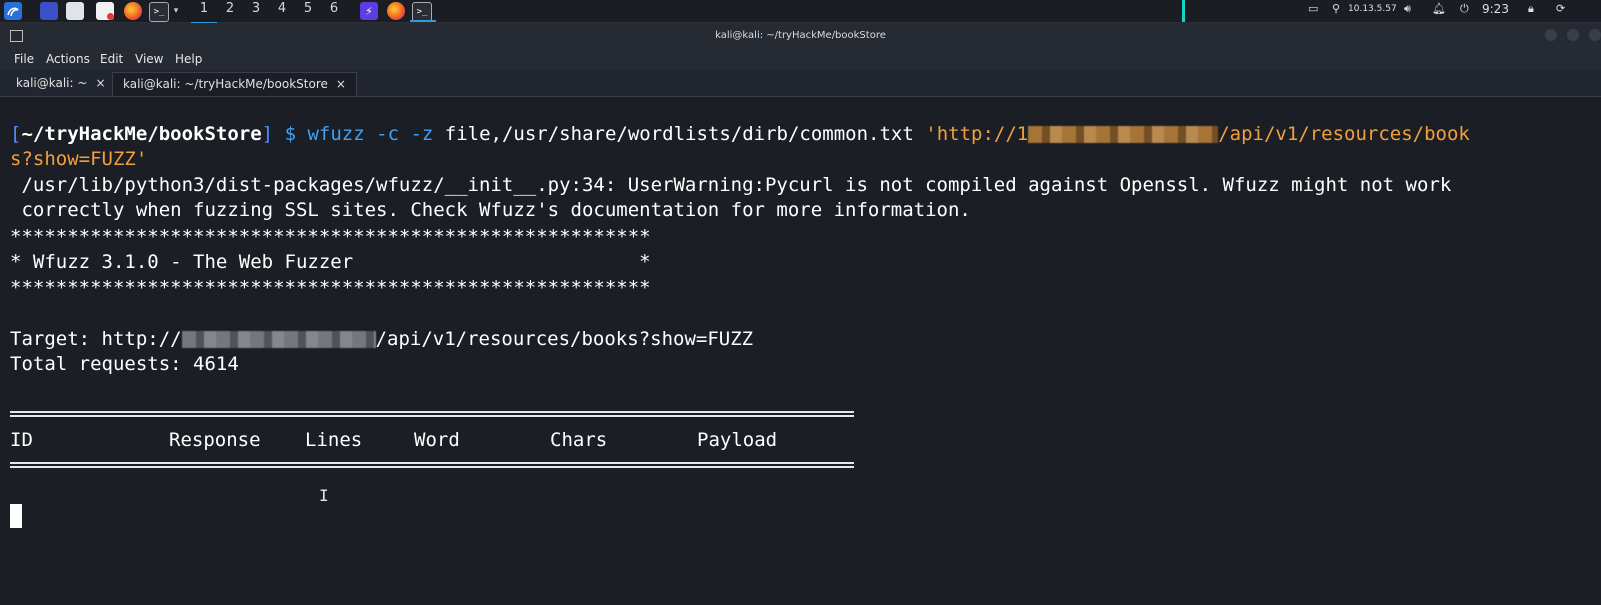 The height and width of the screenshot is (605, 1601). What do you see at coordinates (330, 262) in the screenshot?
I see `banner-text: * Wfuzz 3.1.0 - The Web Fuzzer *` at bounding box center [330, 262].